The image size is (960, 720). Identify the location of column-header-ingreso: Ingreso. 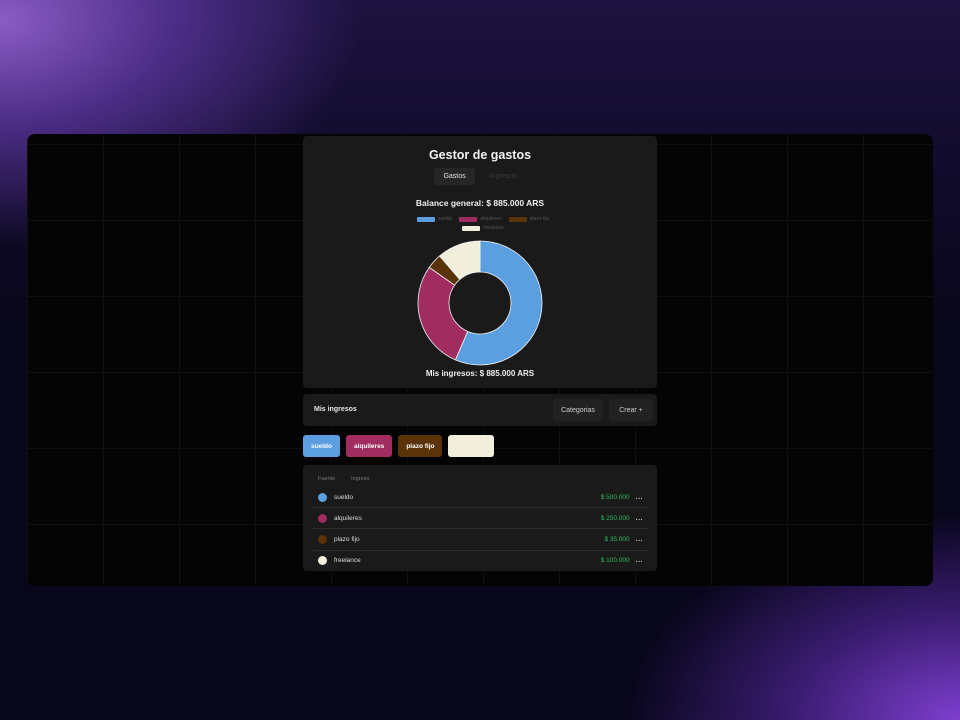
(360, 479).